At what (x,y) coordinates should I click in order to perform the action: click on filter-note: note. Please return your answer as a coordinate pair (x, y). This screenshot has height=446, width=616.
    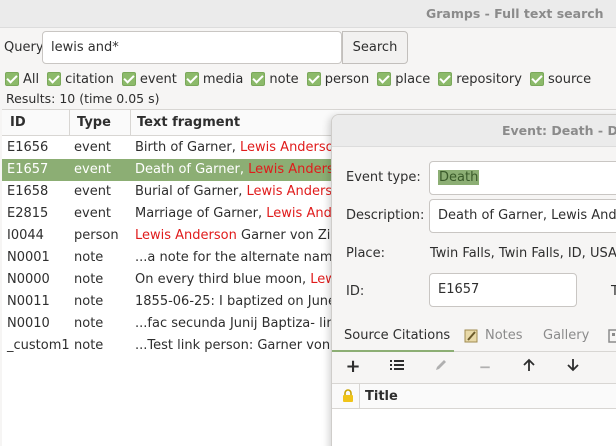
    Looking at the image, I should click on (275, 79).